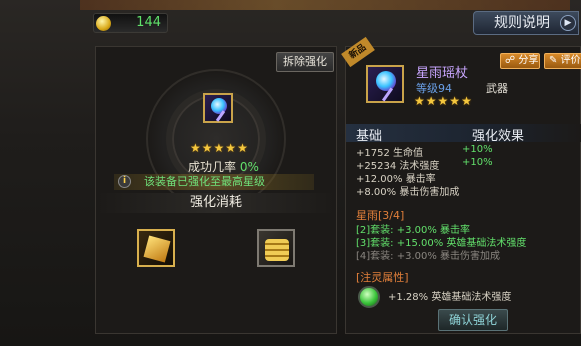  Describe the element at coordinates (369, 297) in the screenshot. I see `green-orb-icon` at that location.